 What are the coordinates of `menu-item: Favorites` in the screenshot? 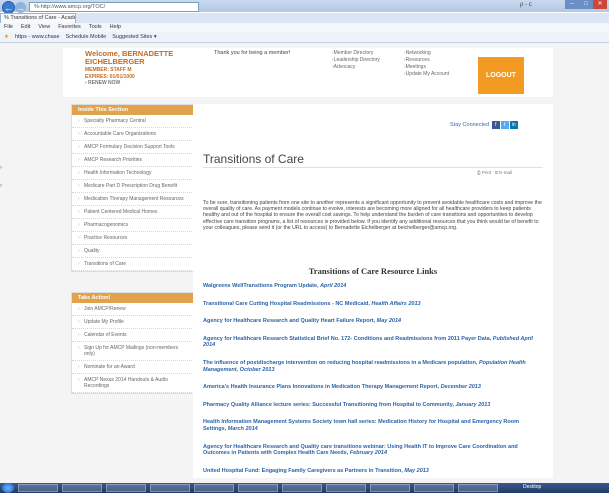 It's located at (69, 27).